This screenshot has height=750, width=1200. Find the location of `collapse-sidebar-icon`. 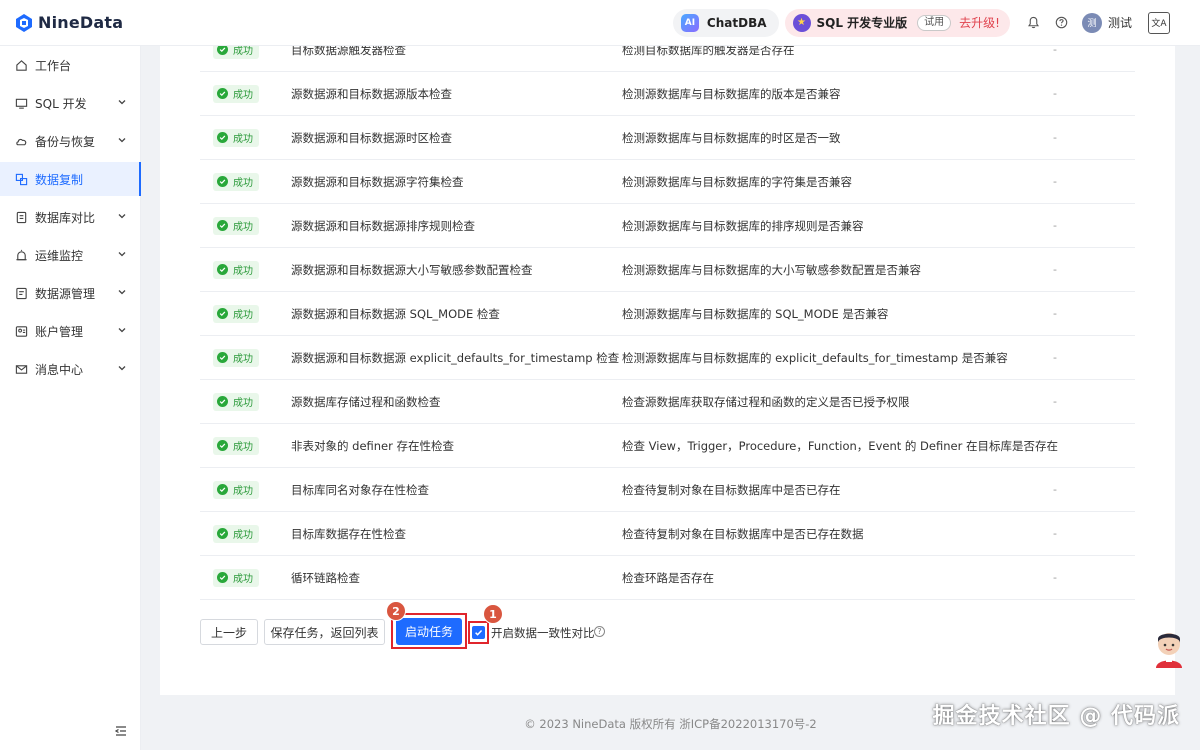

collapse-sidebar-icon is located at coordinates (121, 731).